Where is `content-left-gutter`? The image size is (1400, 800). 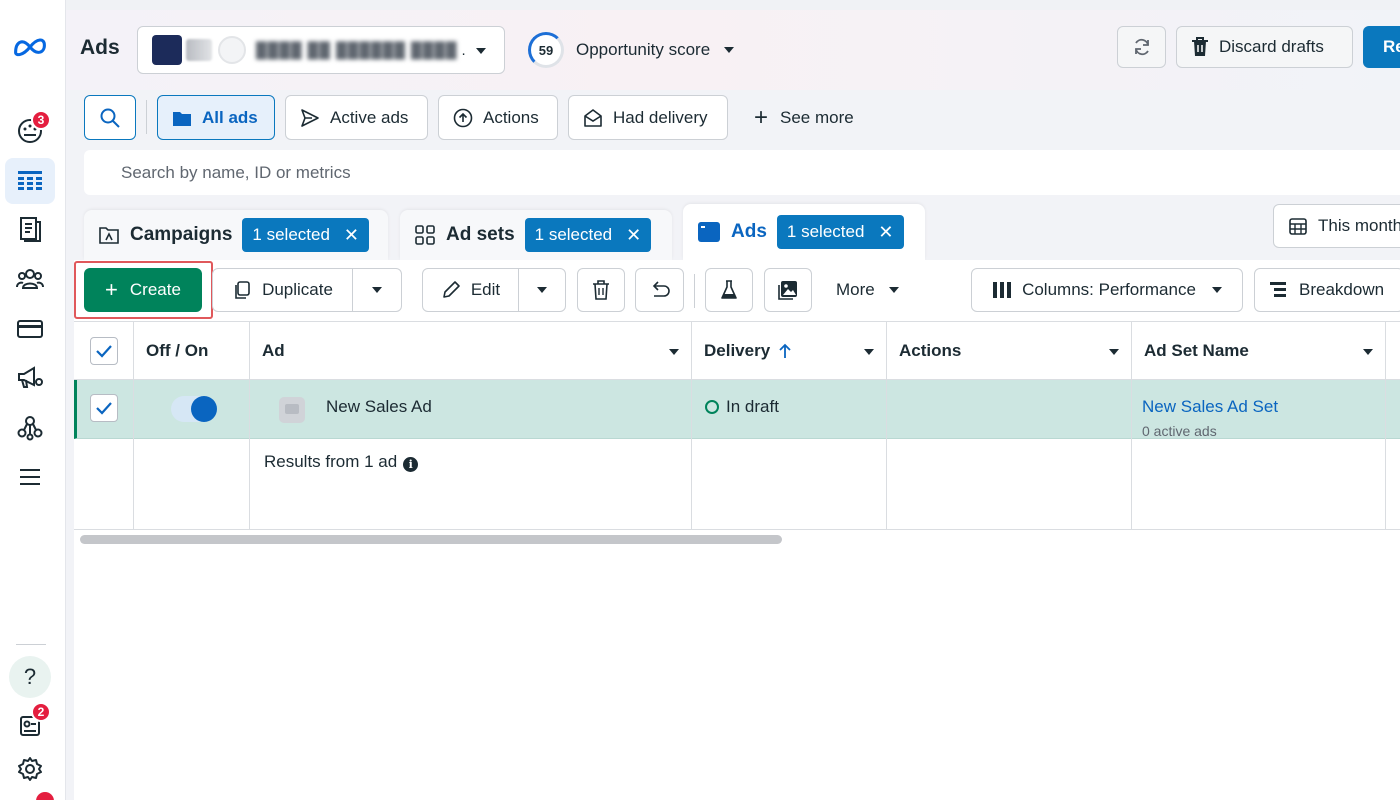 content-left-gutter is located at coordinates (70, 445).